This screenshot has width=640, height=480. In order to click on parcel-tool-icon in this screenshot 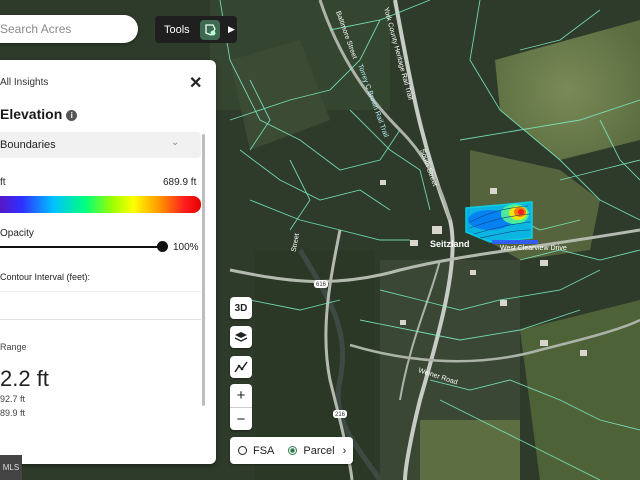, I will do `click(210, 29)`.